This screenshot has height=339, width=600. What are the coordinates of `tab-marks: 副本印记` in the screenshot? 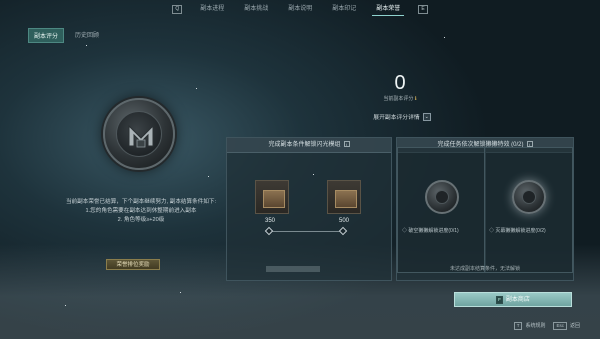 It's located at (344, 9).